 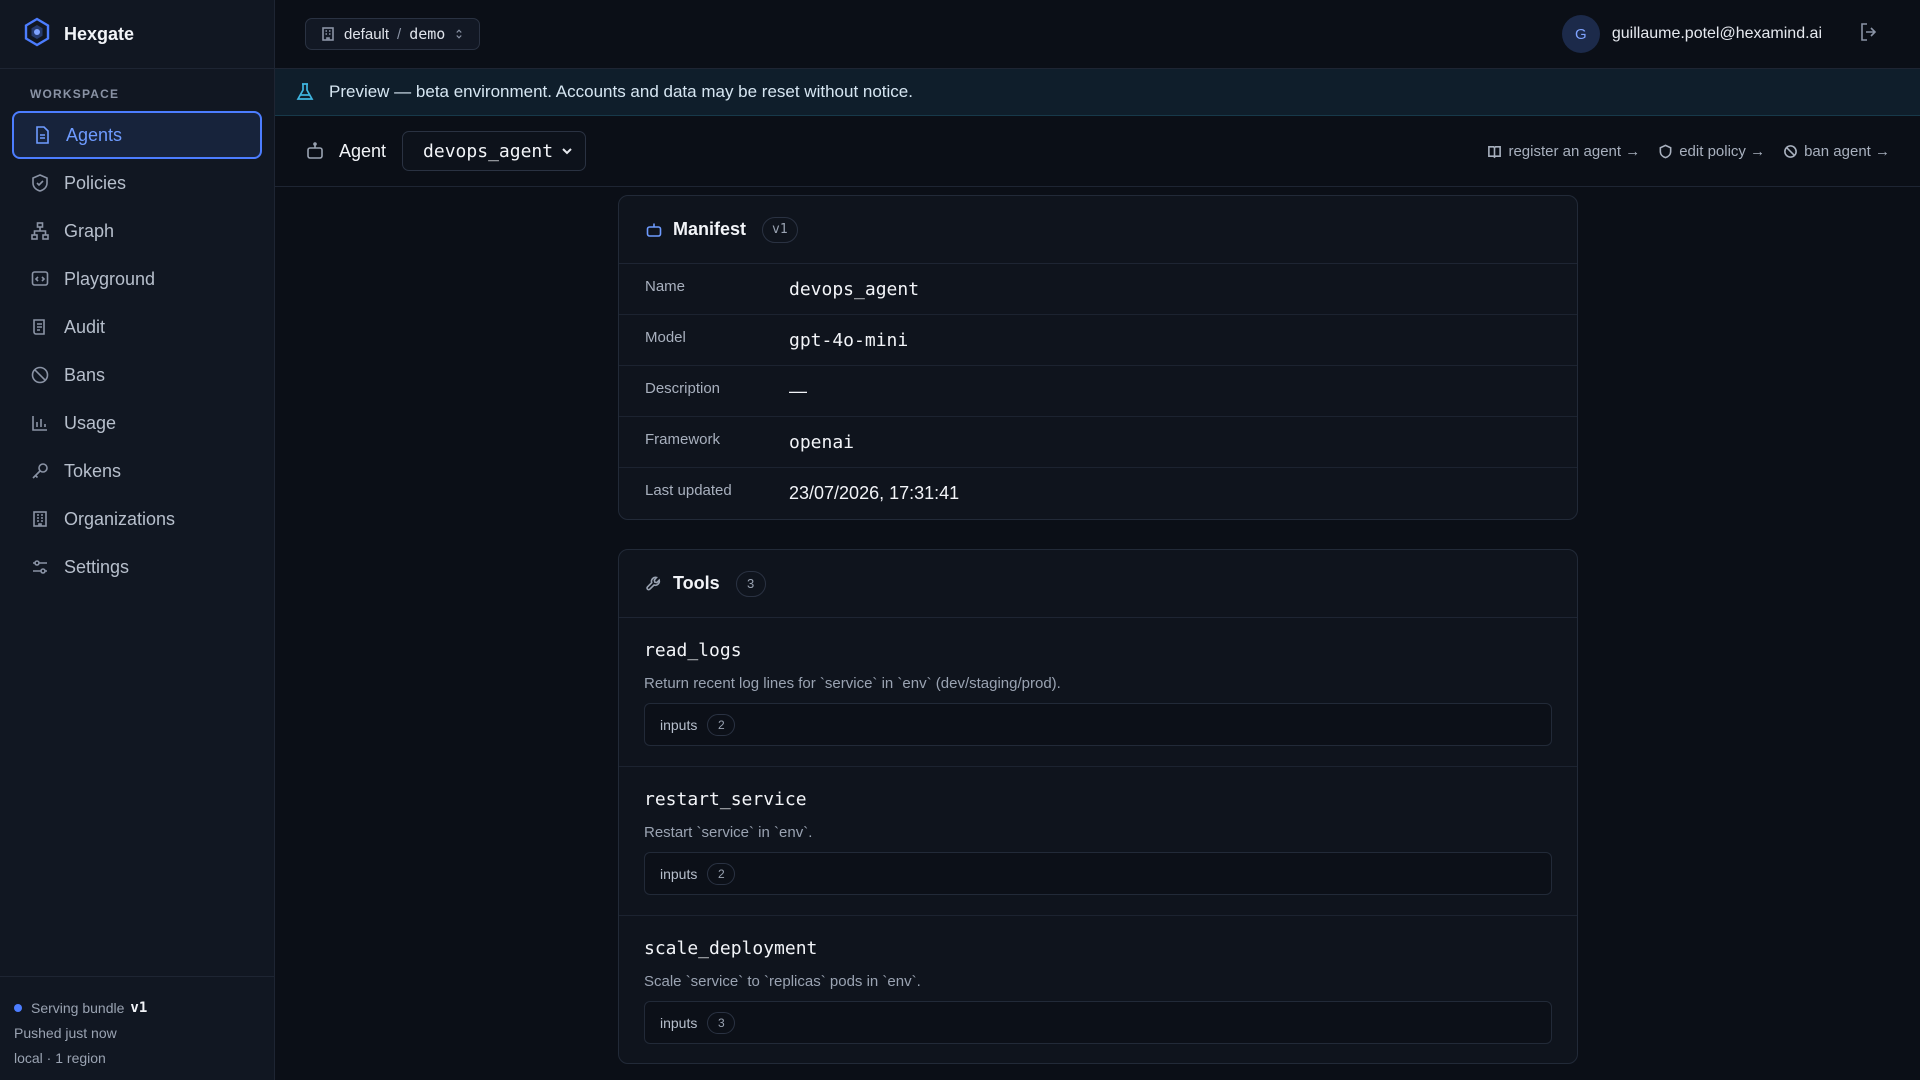 What do you see at coordinates (854, 289) in the screenshot?
I see `field-value: devops_agent` at bounding box center [854, 289].